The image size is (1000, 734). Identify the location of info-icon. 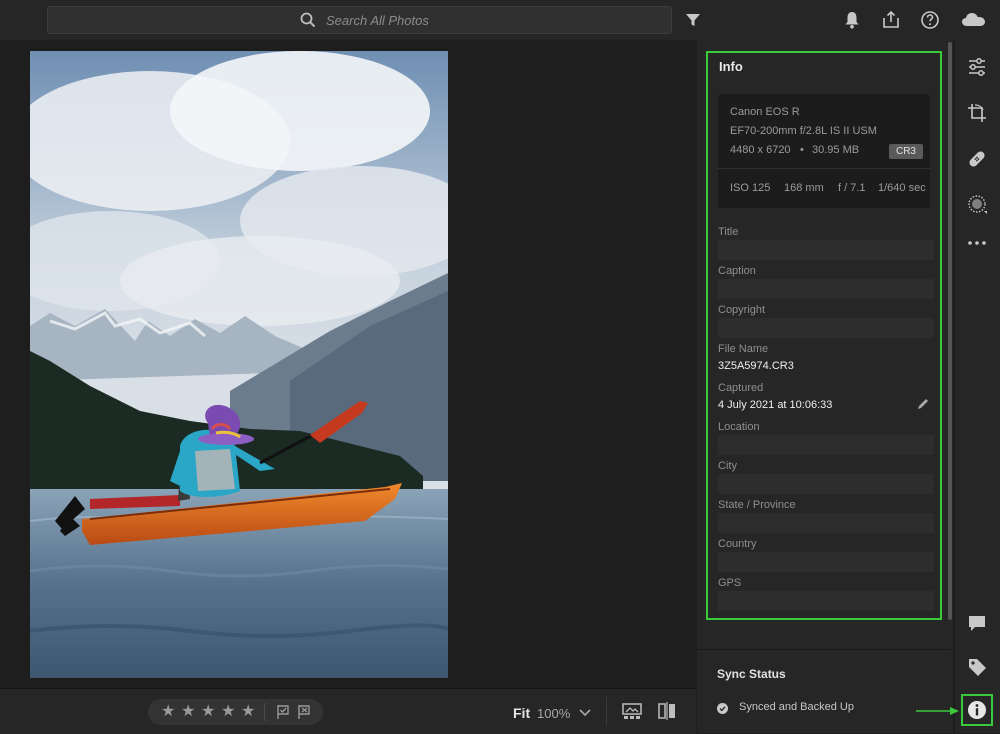
(977, 710).